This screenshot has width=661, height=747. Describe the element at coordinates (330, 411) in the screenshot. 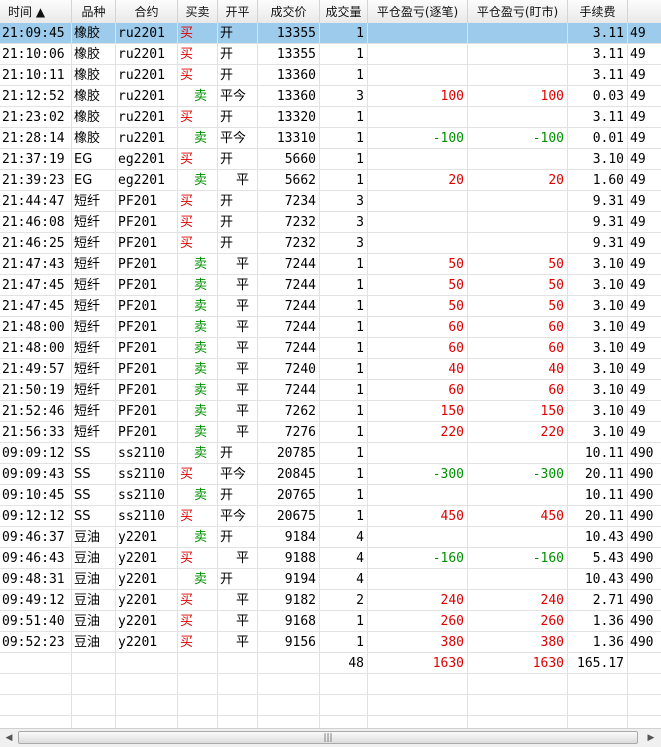

I see `table-row: 21:52:46 短纤 PF201 卖平 7262 1 150 150 3.10 49` at that location.